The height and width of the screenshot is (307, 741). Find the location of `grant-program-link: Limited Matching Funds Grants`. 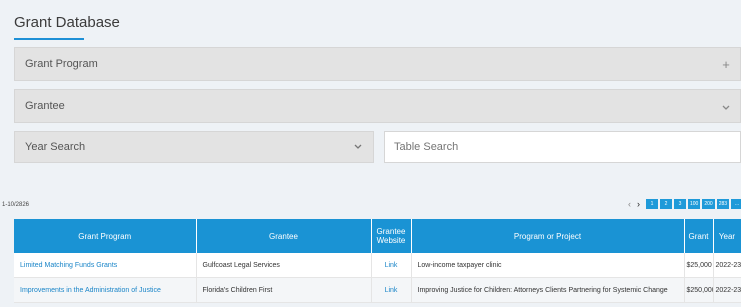

grant-program-link: Limited Matching Funds Grants is located at coordinates (105, 265).